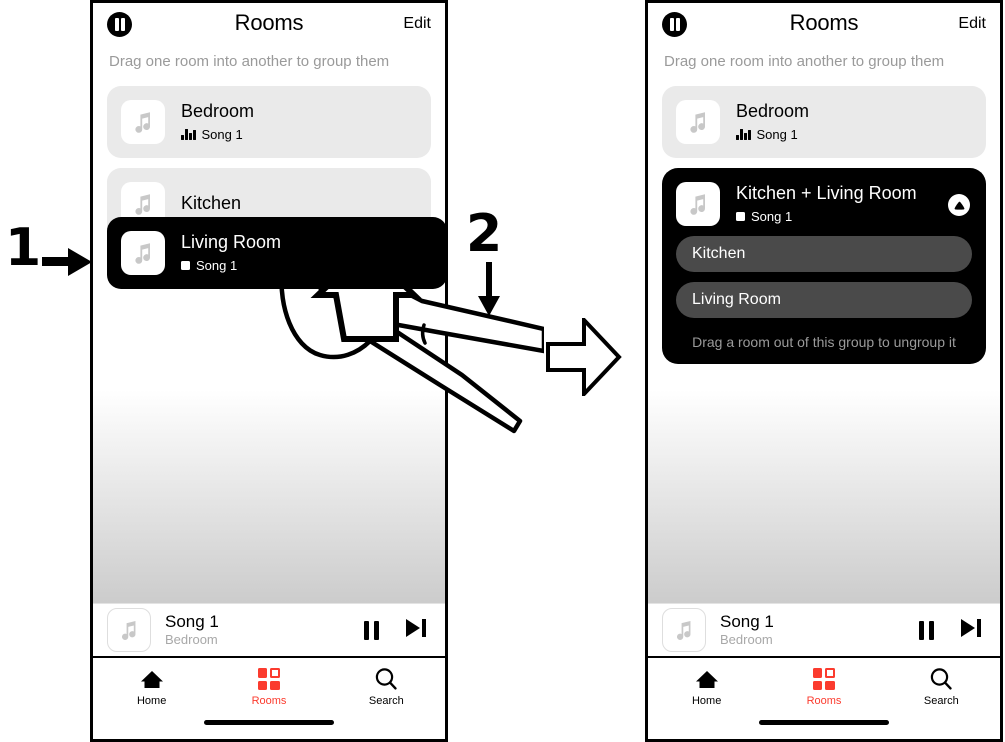  What do you see at coordinates (824, 254) in the screenshot?
I see `group-member-kitchen: Kitchen` at bounding box center [824, 254].